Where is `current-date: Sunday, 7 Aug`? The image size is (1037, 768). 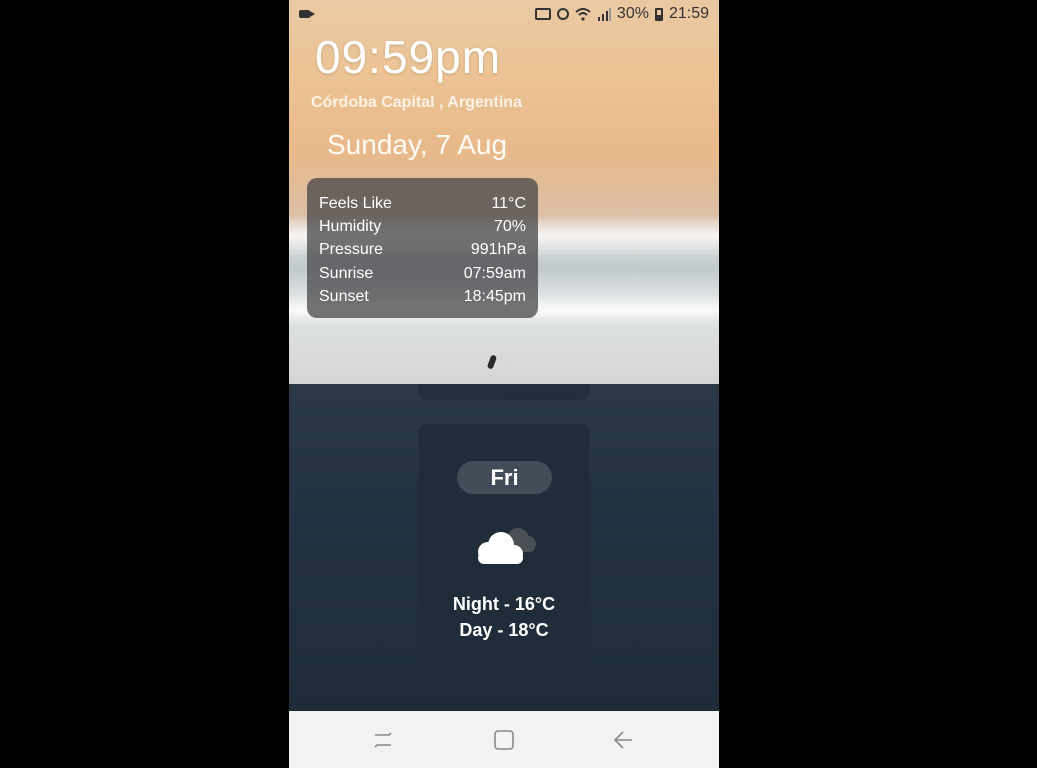
current-date: Sunday, 7 Aug is located at coordinates (417, 144).